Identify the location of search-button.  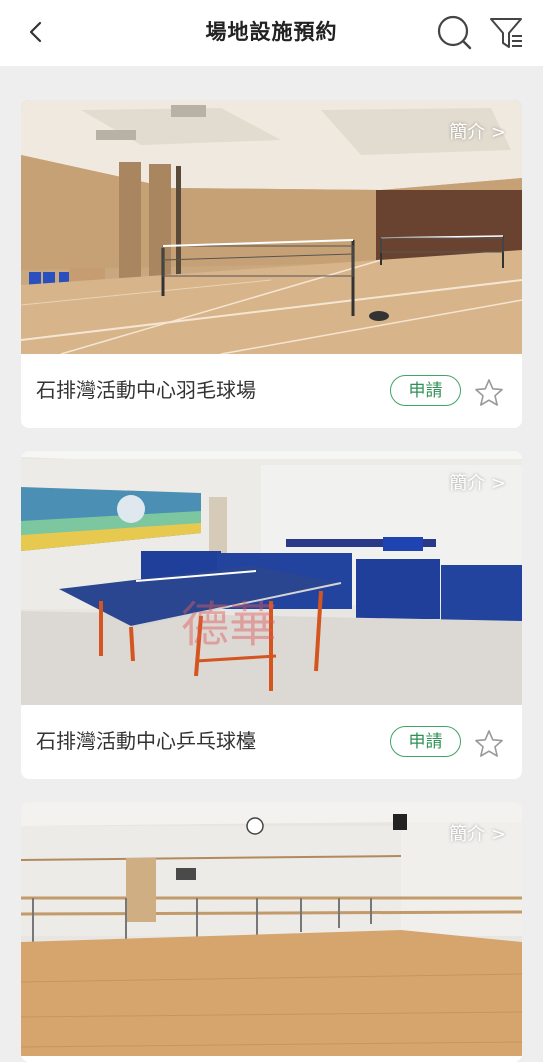
(455, 33).